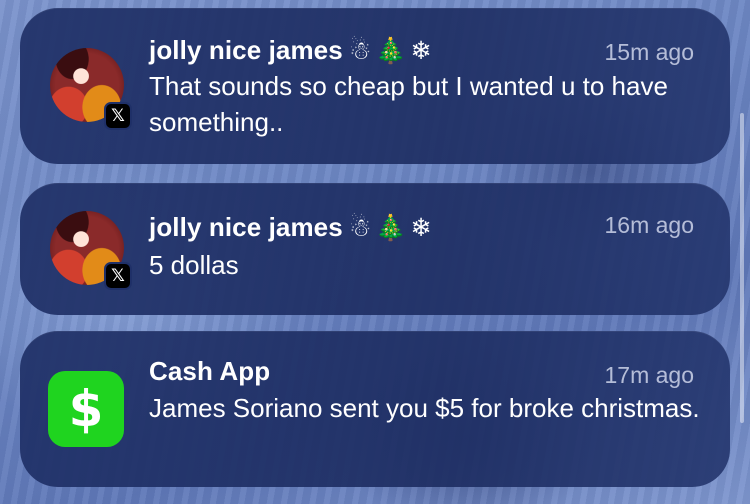 Image resolution: width=750 pixels, height=504 pixels. What do you see at coordinates (194, 265) in the screenshot?
I see `notification-message: 5 dollas` at bounding box center [194, 265].